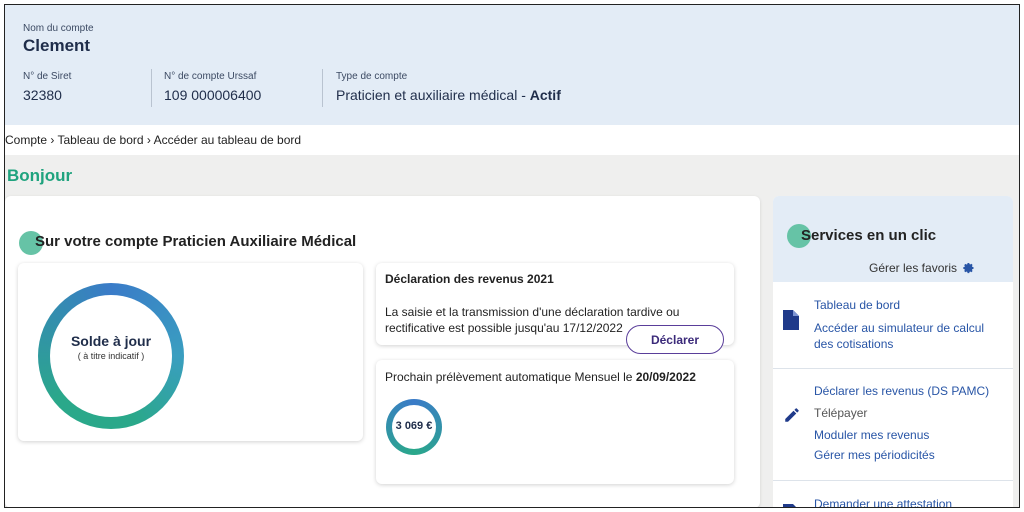  Describe the element at coordinates (227, 140) in the screenshot. I see `breadcrumb-current: Accéder au tableau de bord` at that location.